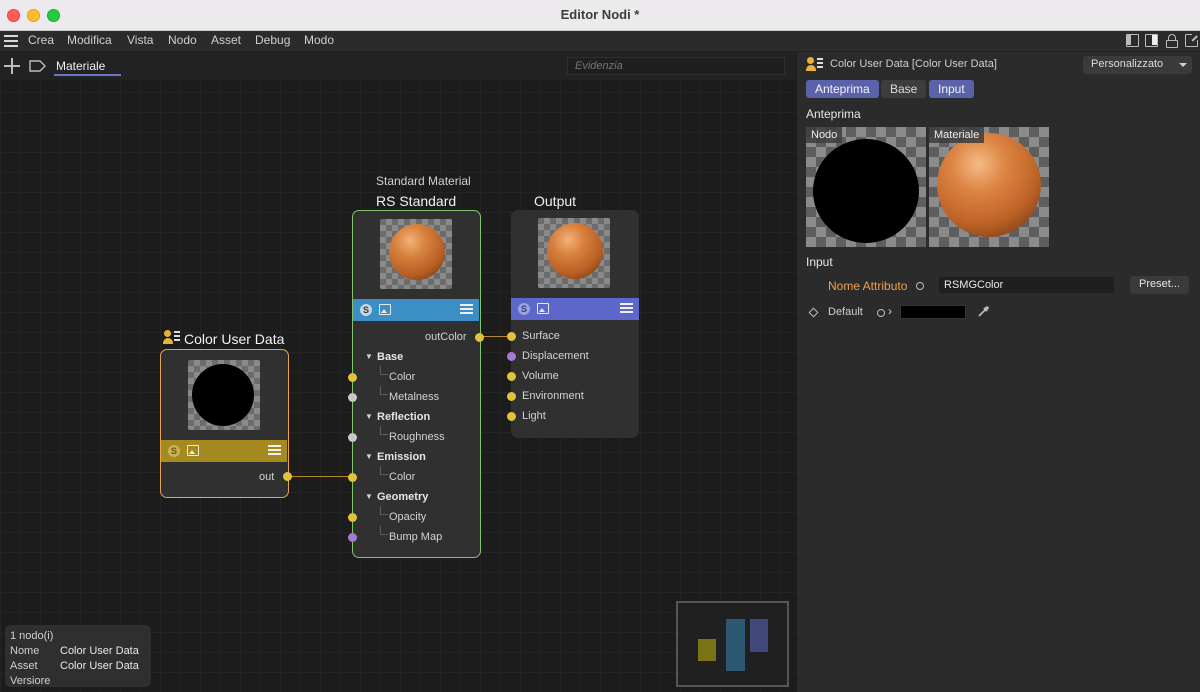 This screenshot has height=692, width=1200. I want to click on tab-anteprima: Anteprima, so click(842, 89).